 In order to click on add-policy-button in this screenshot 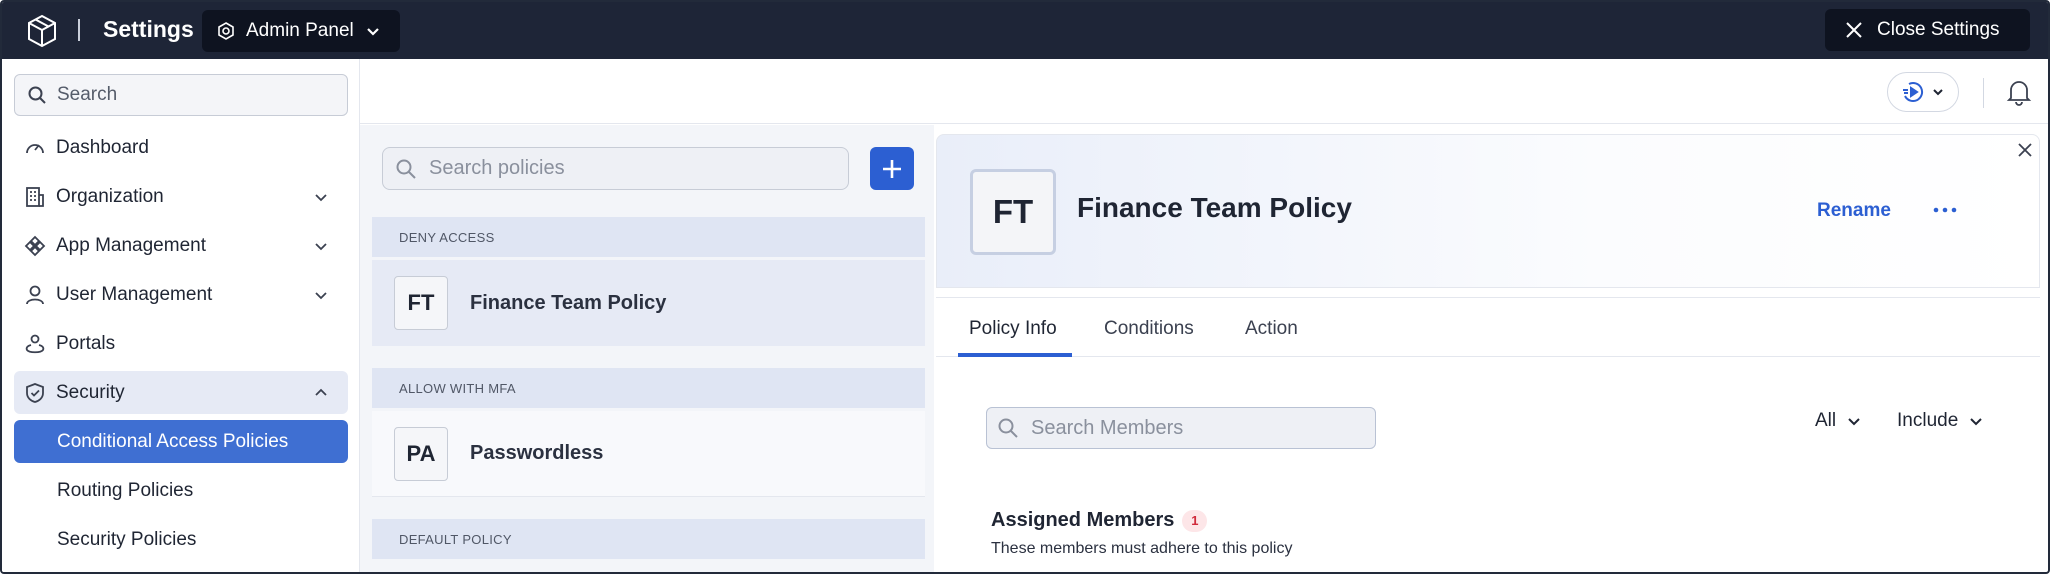, I will do `click(892, 168)`.